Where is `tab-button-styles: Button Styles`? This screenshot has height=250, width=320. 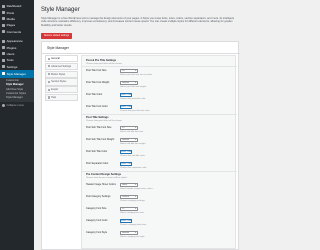
tab-button-styles: Button Styles is located at coordinates (61, 74).